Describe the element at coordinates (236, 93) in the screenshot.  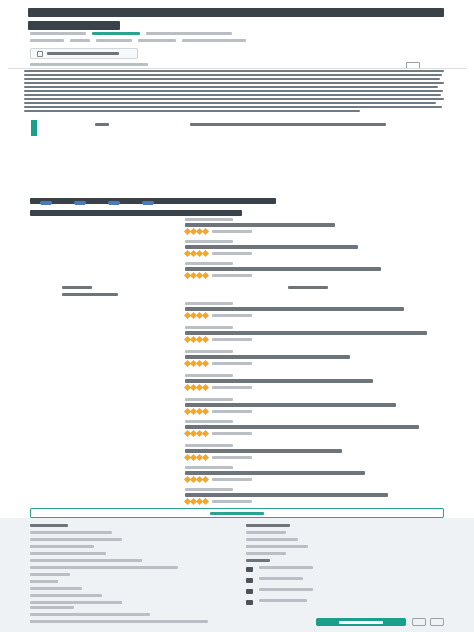
I see `document-preview` at that location.